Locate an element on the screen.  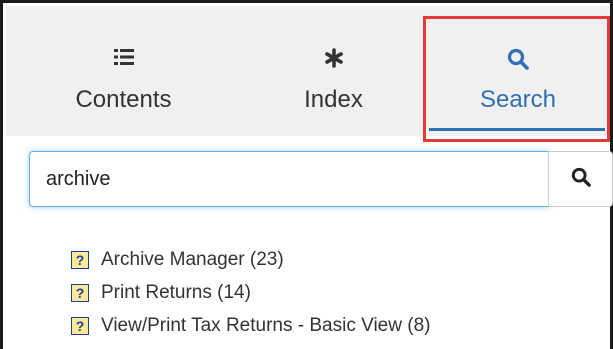
asterisk-icon is located at coordinates (333, 60).